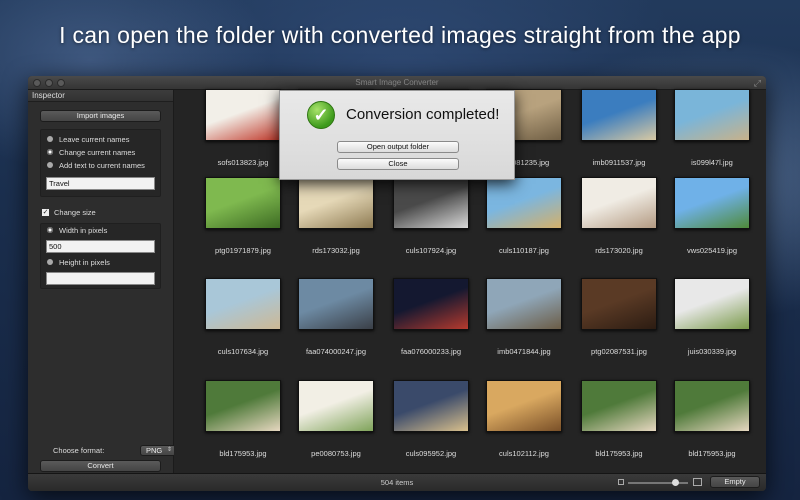 The image size is (800, 500). Describe the element at coordinates (169, 450) in the screenshot. I see `stepper-arrows-icon: ⇕` at that location.